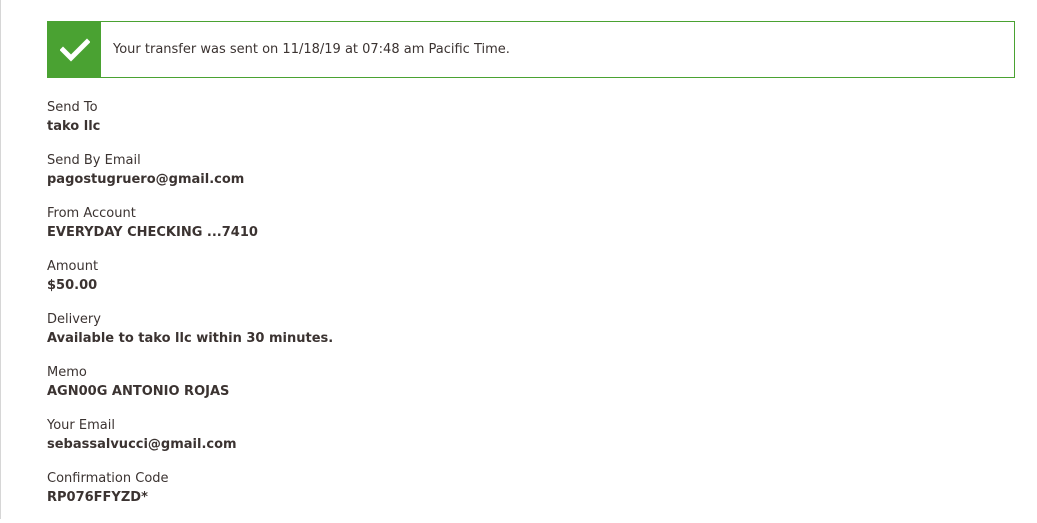 Image resolution: width=1037 pixels, height=523 pixels. Describe the element at coordinates (138, 391) in the screenshot. I see `field-value: AGN00G ANTONIO ROJAS` at that location.